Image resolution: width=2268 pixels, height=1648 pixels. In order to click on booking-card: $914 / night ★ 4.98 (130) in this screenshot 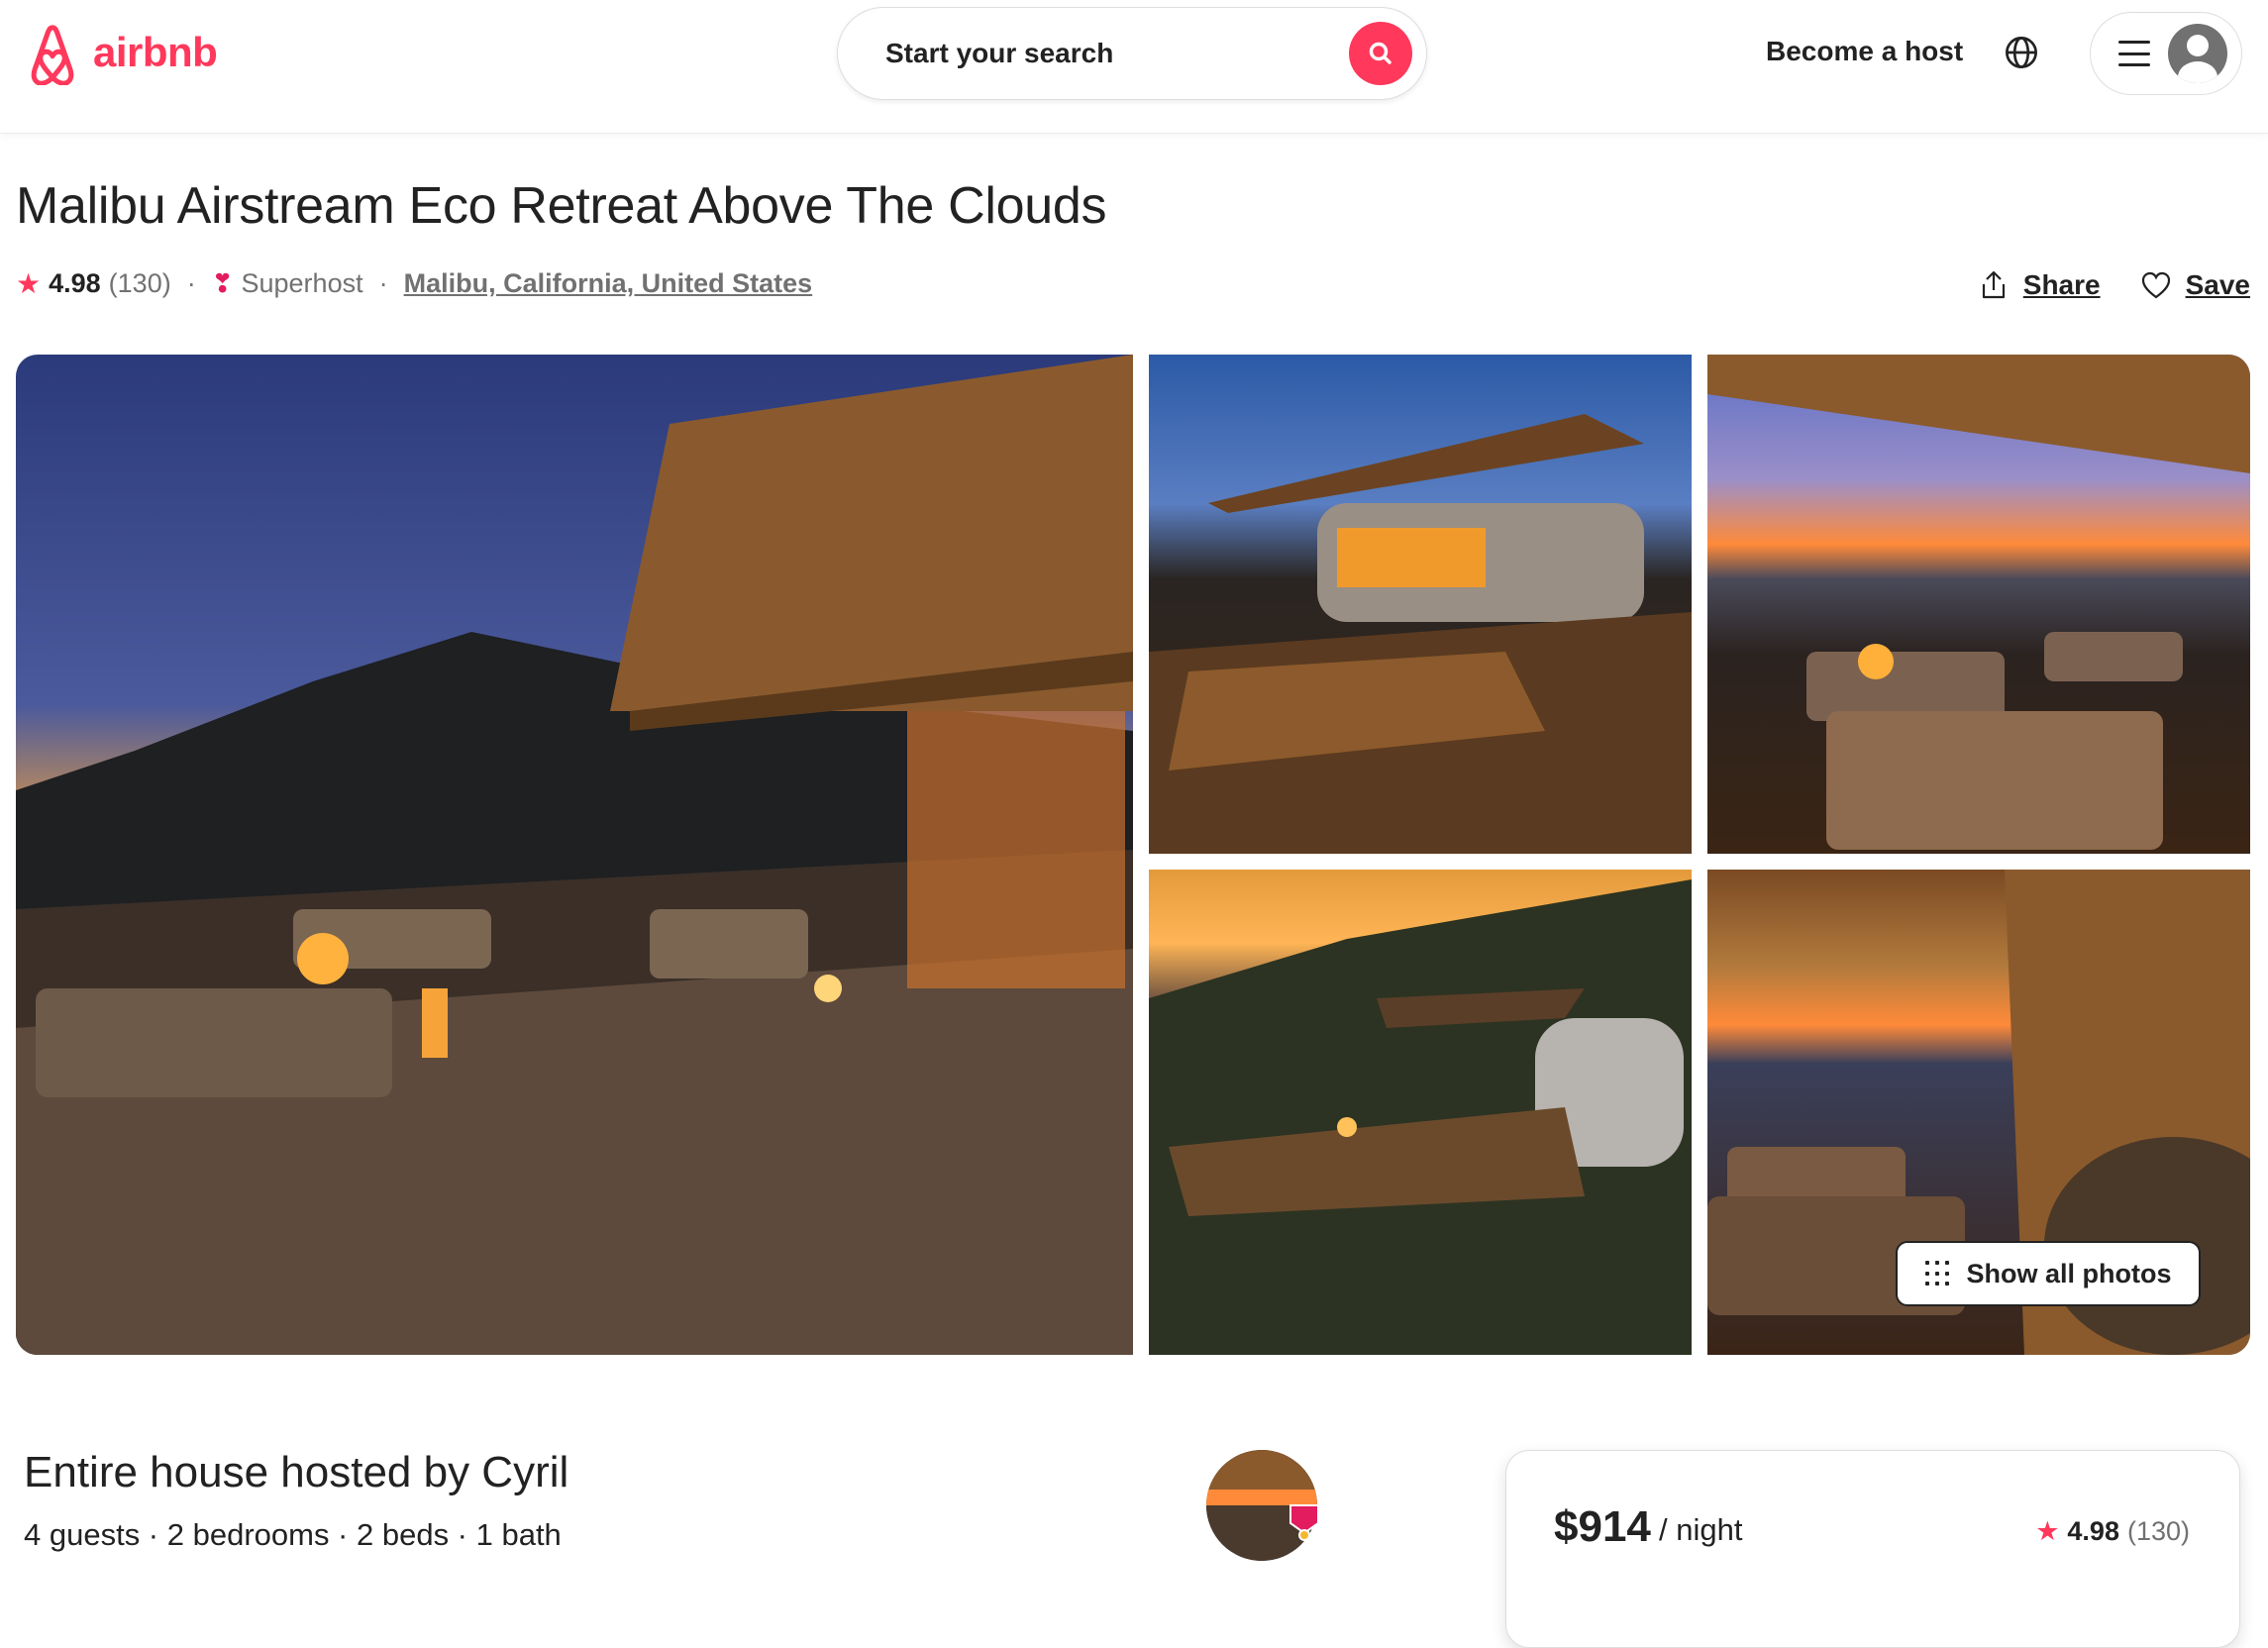, I will do `click(1872, 1549)`.